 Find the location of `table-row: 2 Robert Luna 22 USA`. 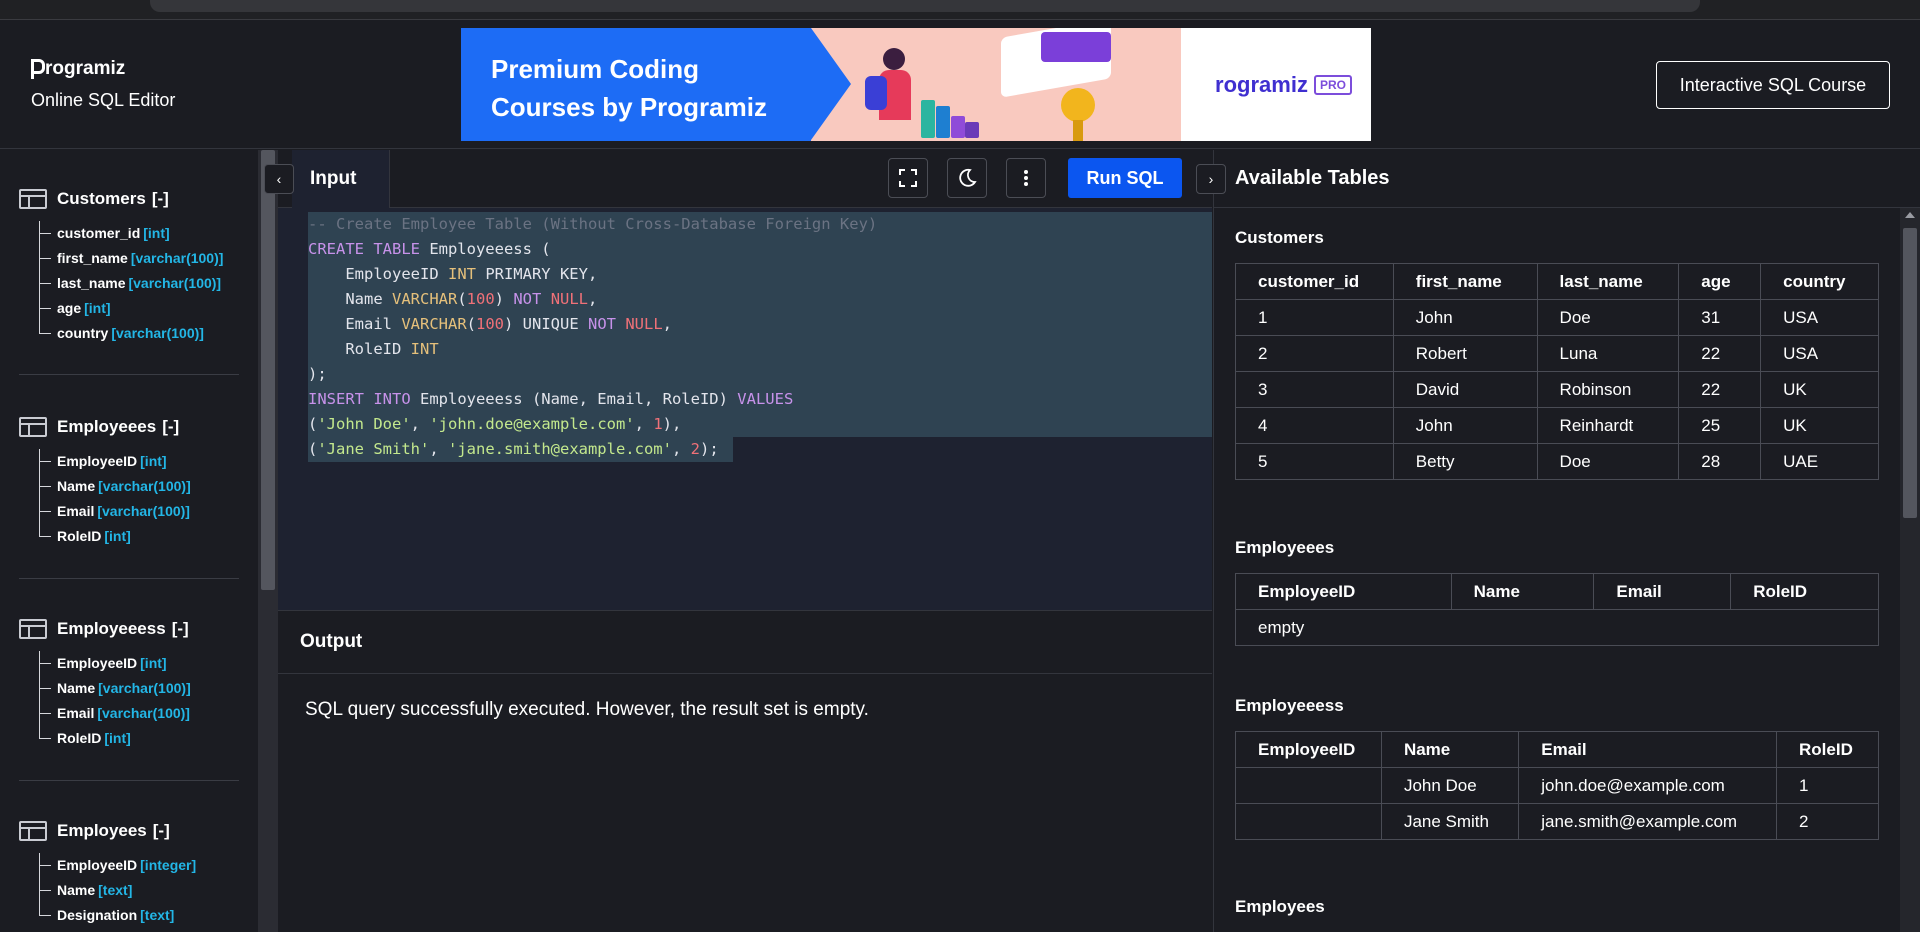

table-row: 2 Robert Luna 22 USA is located at coordinates (1557, 353).